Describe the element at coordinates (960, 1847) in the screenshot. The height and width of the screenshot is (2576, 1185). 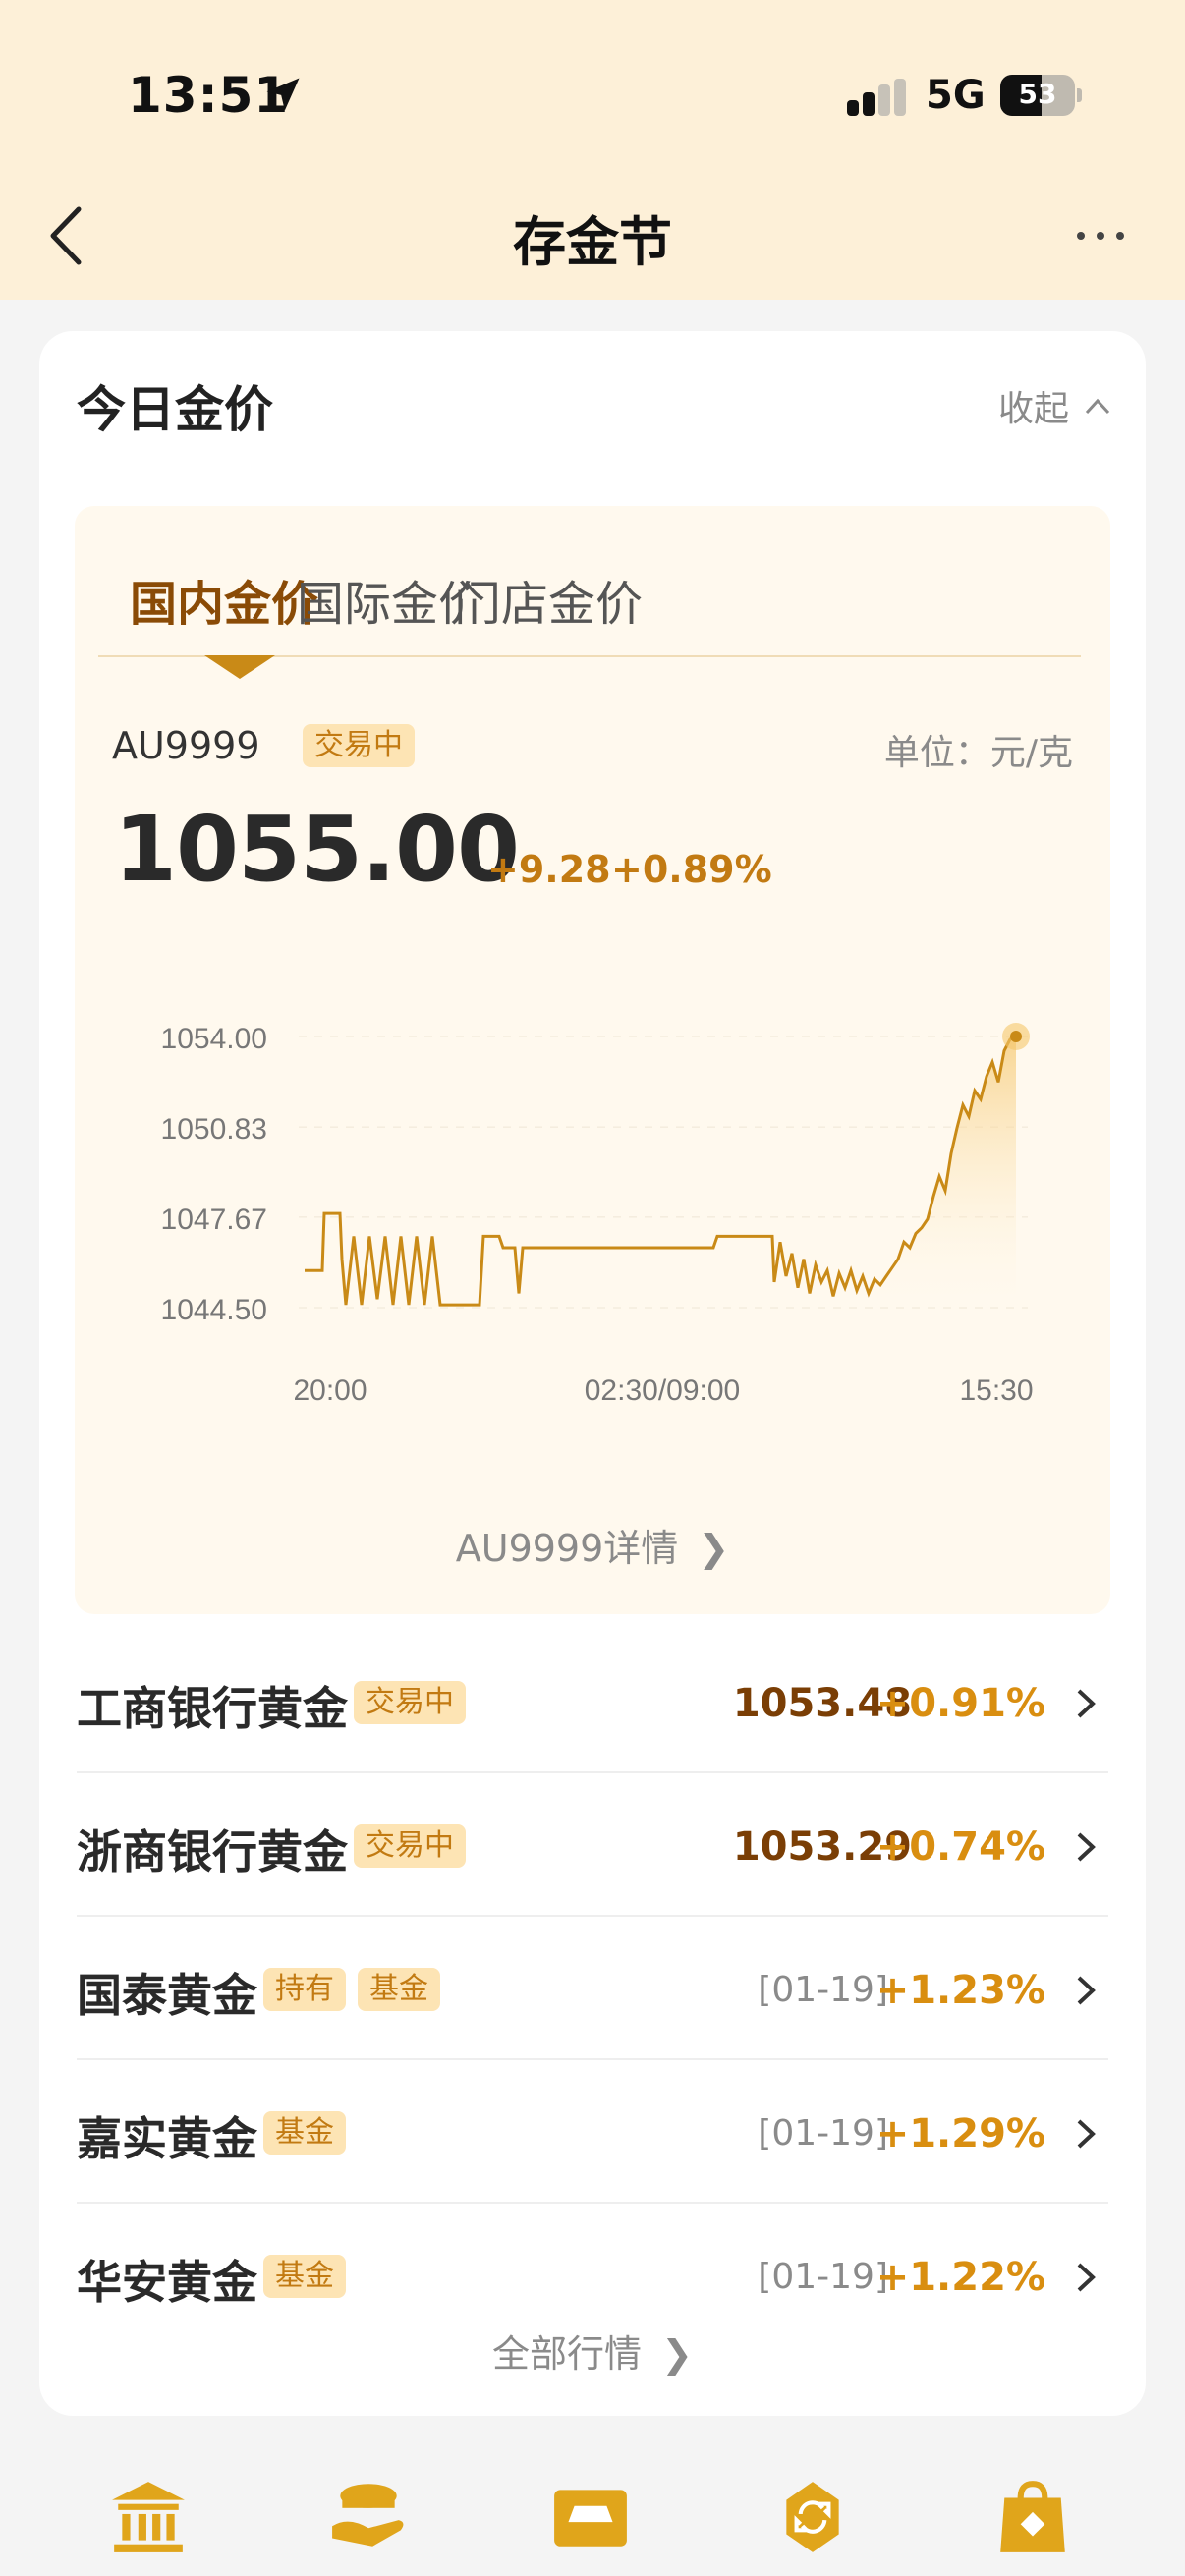
I see `product-change-pct: +0.74%` at that location.